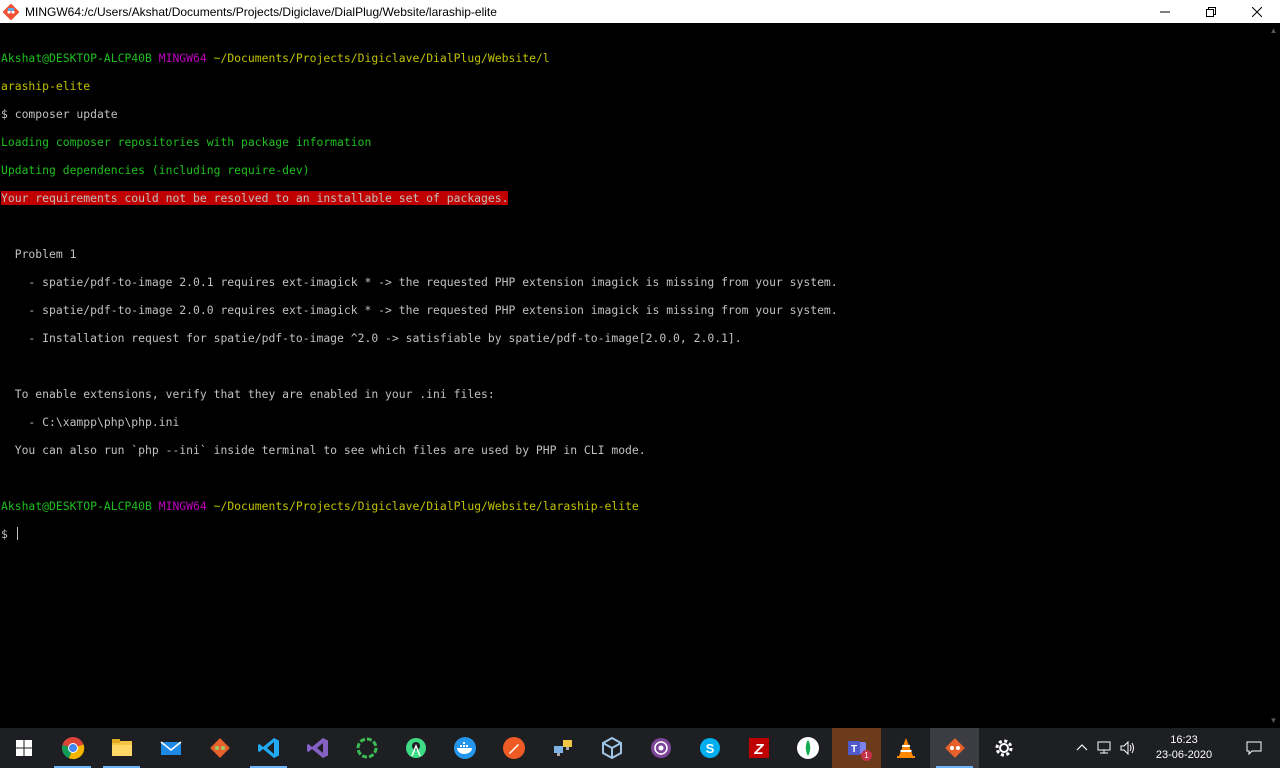 The image size is (1280, 768). What do you see at coordinates (1184, 740) in the screenshot?
I see `clock-time: 16:23` at bounding box center [1184, 740].